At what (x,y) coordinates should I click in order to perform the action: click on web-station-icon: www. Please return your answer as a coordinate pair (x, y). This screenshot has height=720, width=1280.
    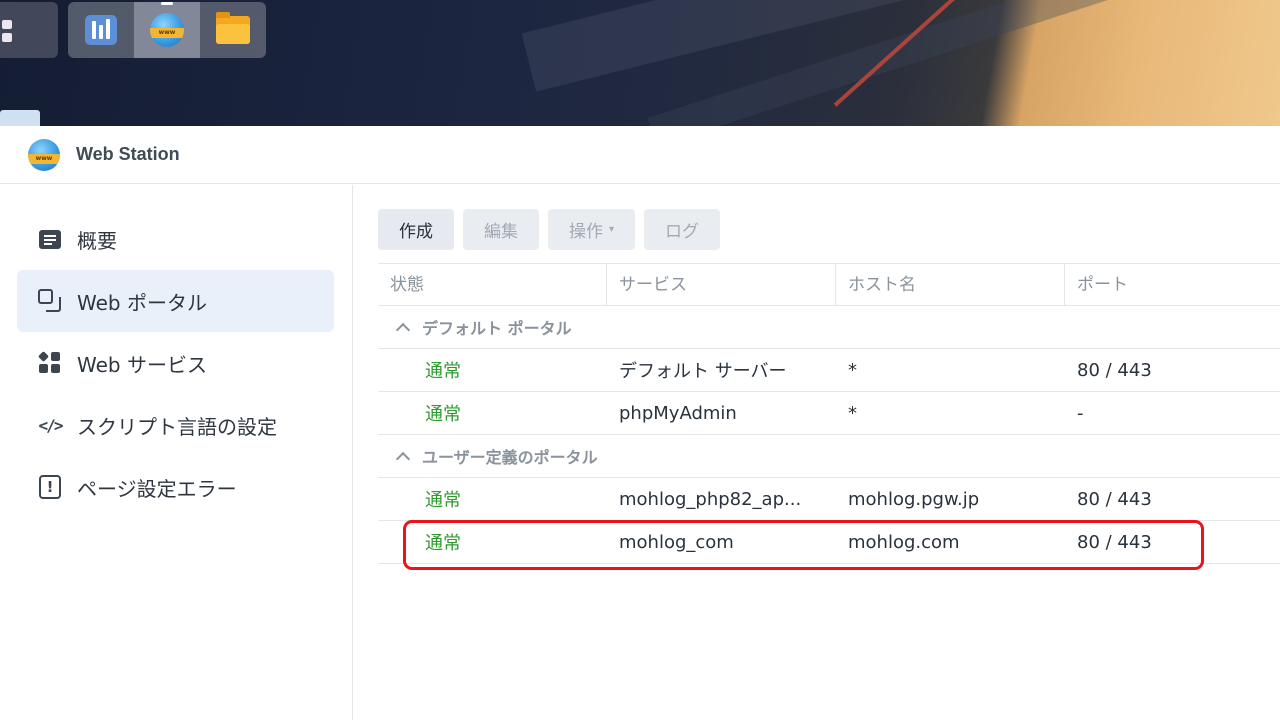
    Looking at the image, I should click on (167, 30).